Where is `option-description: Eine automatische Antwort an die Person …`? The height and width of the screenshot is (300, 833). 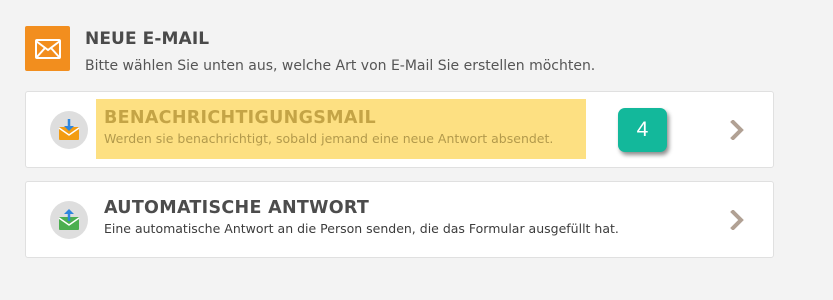 option-description: Eine automatische Antwort an die Person … is located at coordinates (361, 228).